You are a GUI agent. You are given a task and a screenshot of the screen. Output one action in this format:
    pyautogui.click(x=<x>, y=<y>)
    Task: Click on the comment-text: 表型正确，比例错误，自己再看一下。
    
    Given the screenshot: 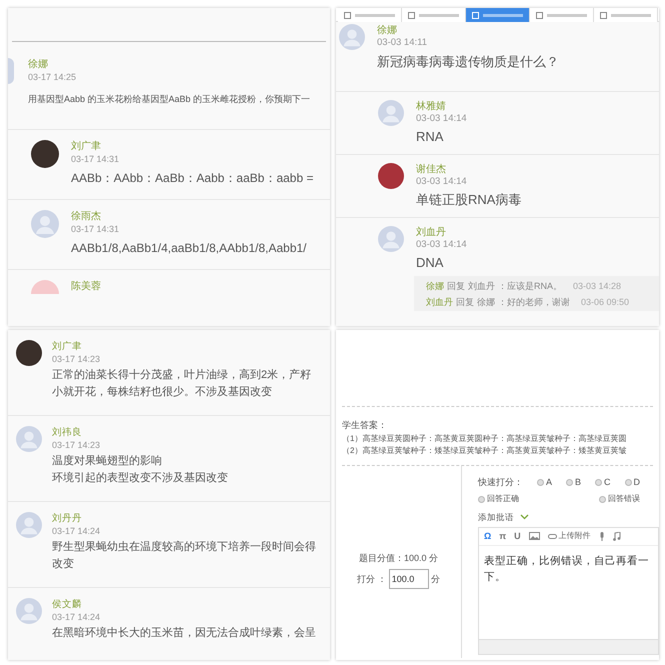 What is the action you would take?
    pyautogui.click(x=566, y=569)
    